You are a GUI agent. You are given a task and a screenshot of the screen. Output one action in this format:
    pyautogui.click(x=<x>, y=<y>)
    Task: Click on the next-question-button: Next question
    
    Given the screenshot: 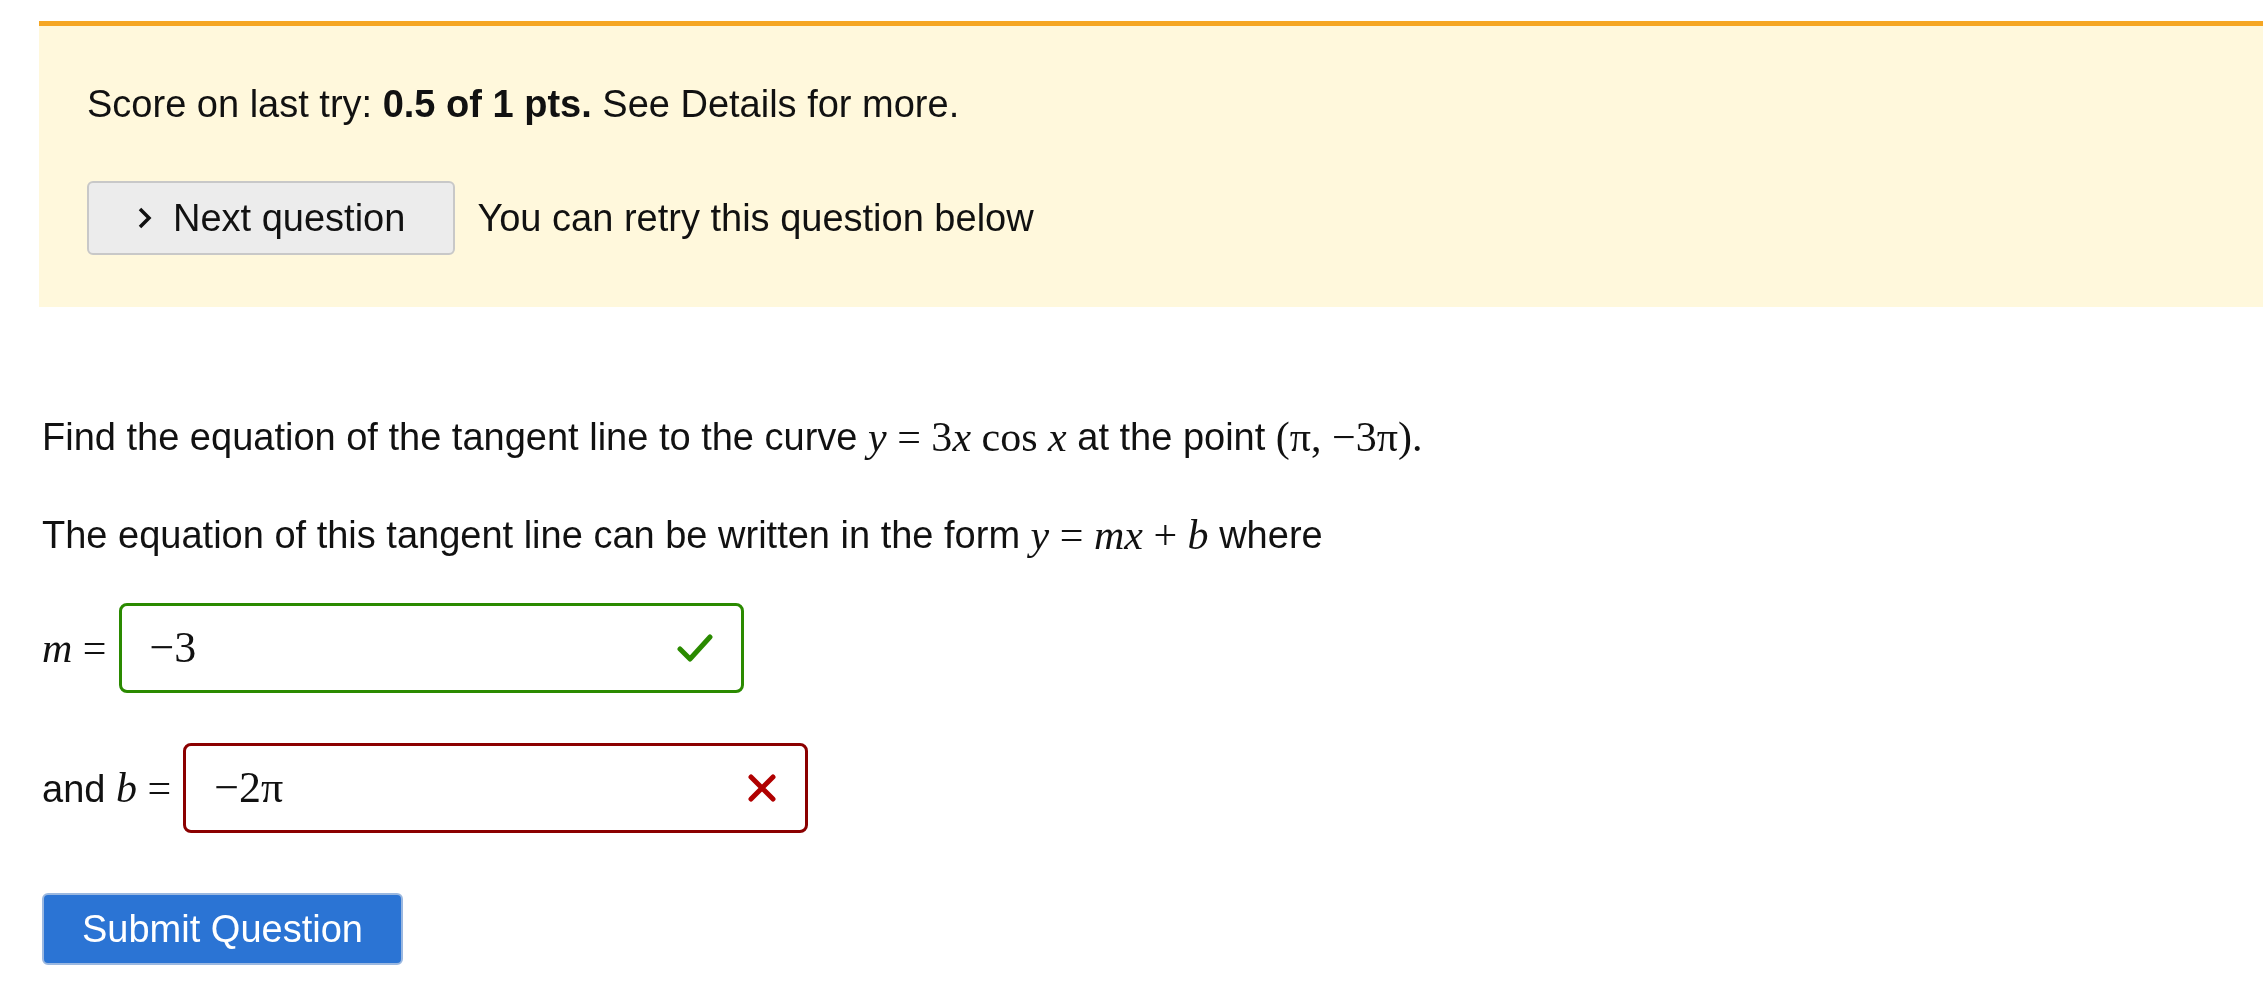 What is the action you would take?
    pyautogui.click(x=271, y=218)
    